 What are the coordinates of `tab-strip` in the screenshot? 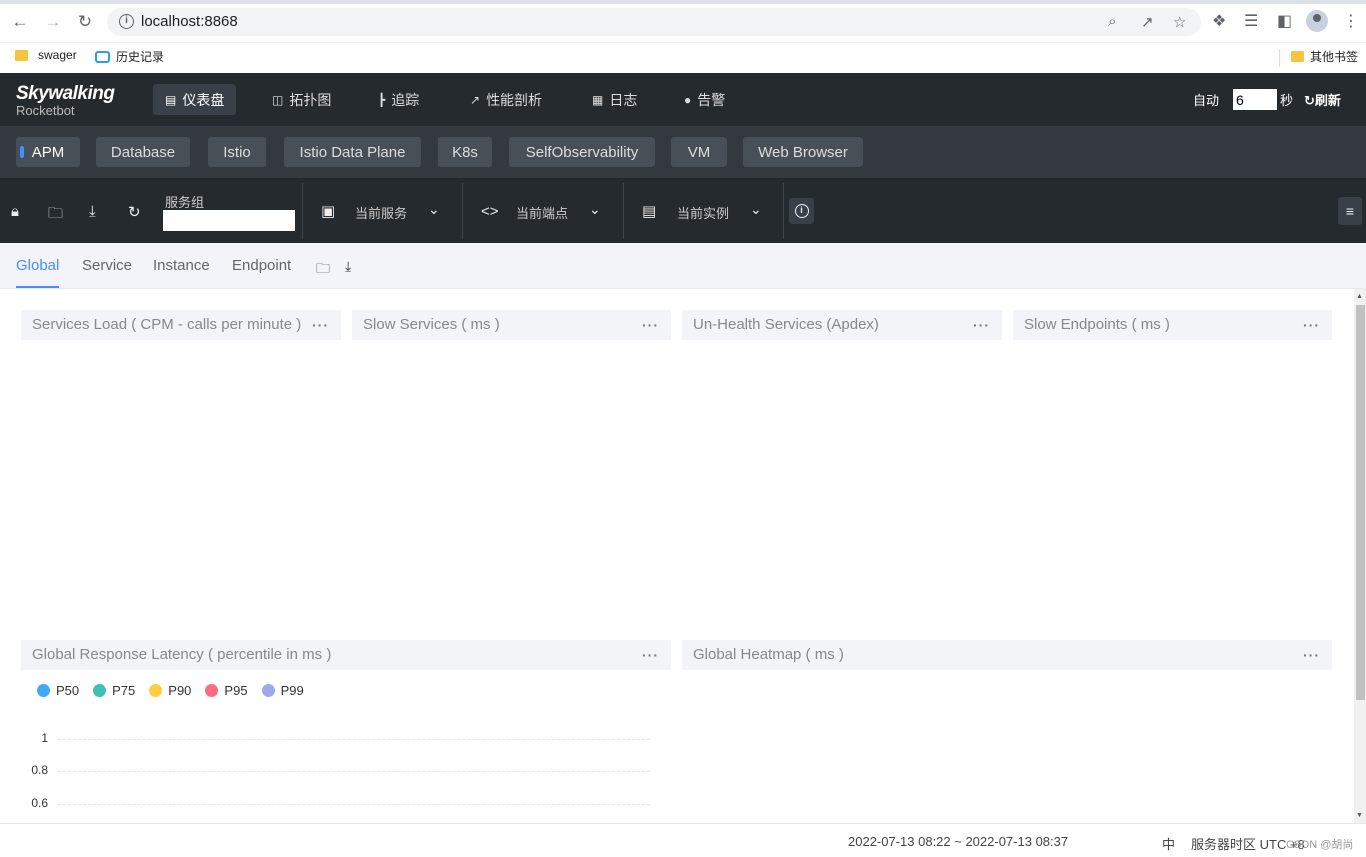 It's located at (683, 2).